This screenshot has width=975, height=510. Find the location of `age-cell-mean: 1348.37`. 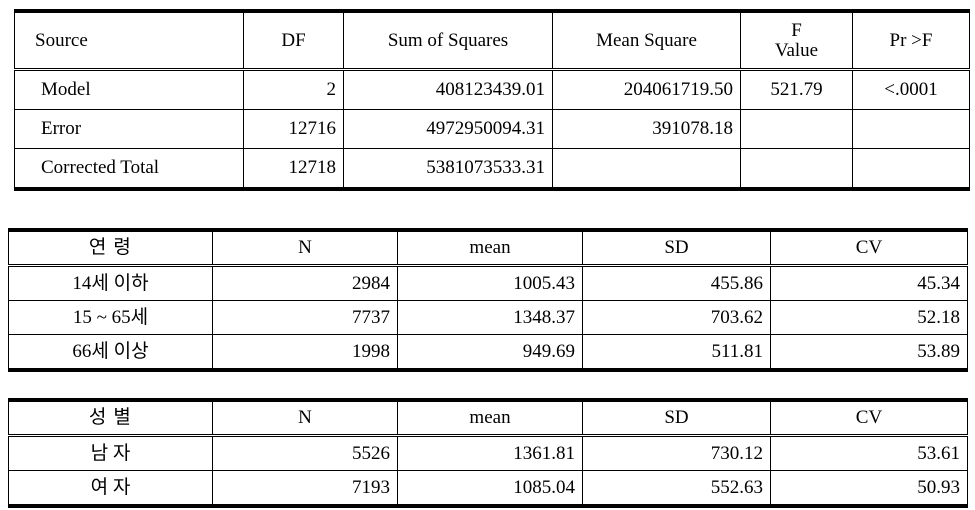

age-cell-mean: 1348.37 is located at coordinates (490, 317).